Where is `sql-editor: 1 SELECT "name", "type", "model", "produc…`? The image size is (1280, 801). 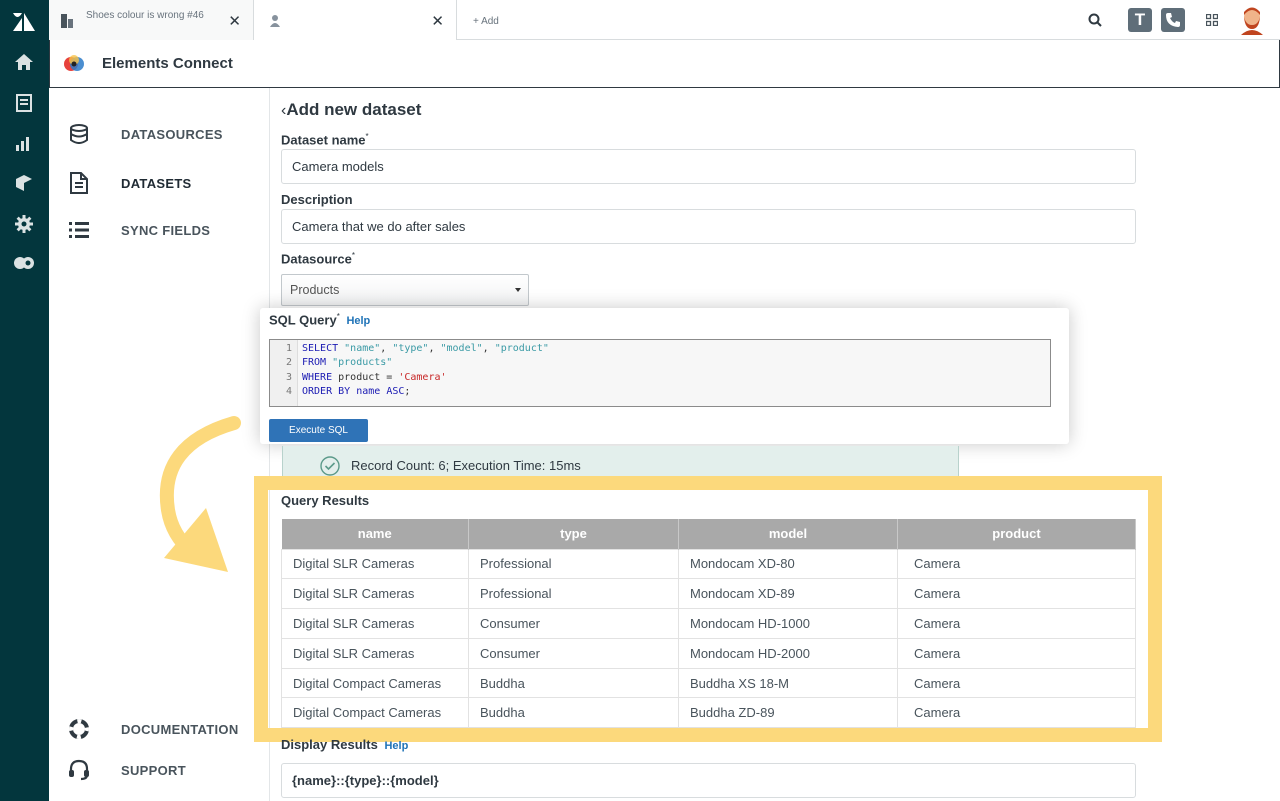
sql-editor: 1 SELECT "name", "type", "model", "produc… is located at coordinates (660, 373).